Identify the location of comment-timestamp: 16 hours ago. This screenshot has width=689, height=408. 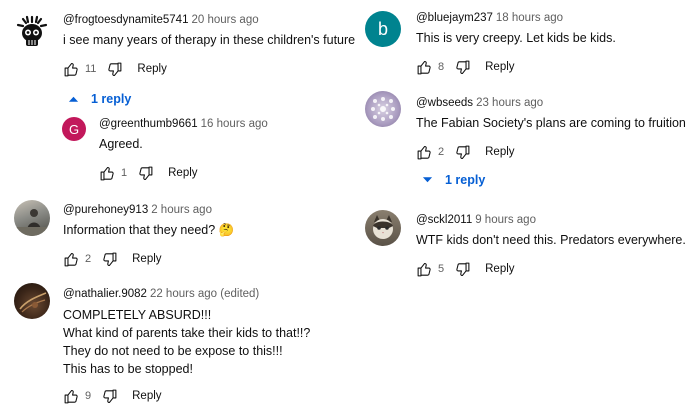
(234, 124).